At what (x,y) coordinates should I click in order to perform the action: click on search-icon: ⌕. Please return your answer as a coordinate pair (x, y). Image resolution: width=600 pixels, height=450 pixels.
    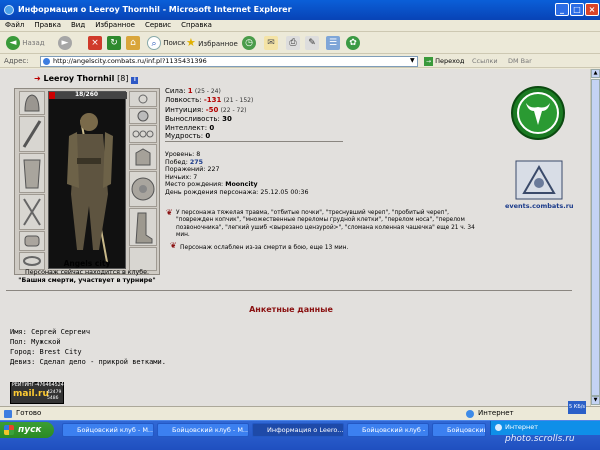
    Looking at the image, I should click on (154, 43).